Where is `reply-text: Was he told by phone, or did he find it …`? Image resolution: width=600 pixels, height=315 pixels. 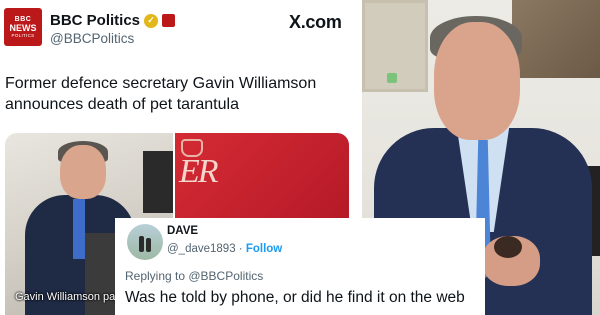 reply-text: Was he told by phone, or did he find it … is located at coordinates (295, 297).